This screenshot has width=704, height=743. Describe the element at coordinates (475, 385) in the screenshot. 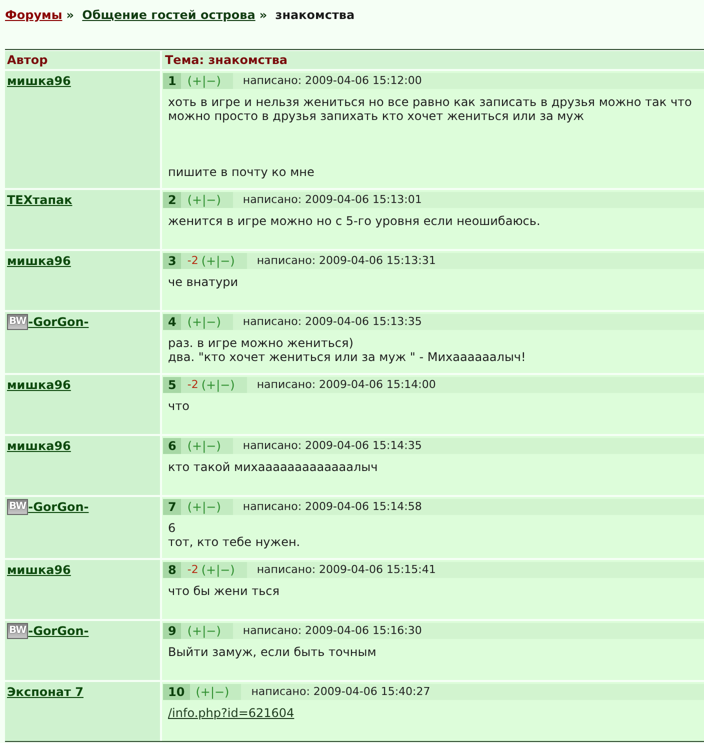

I see `post-date: написано: 2009-04-06 15:14:00` at that location.